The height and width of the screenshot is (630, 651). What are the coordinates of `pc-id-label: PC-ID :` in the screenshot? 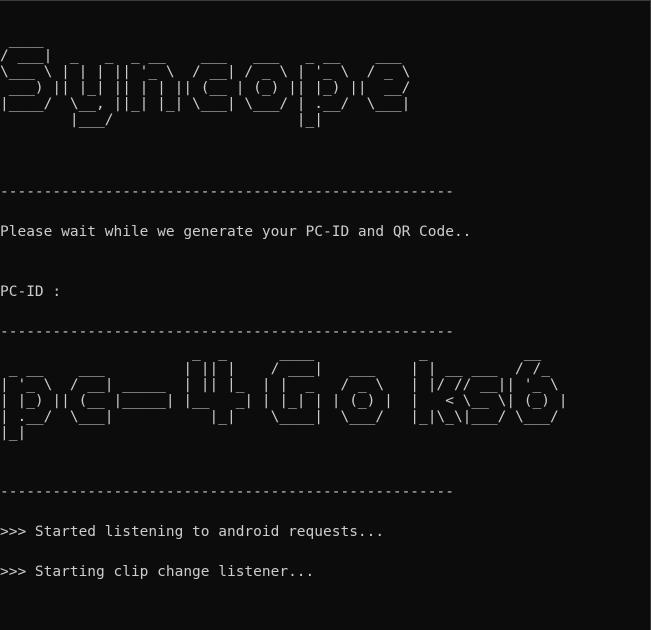 It's located at (31, 292).